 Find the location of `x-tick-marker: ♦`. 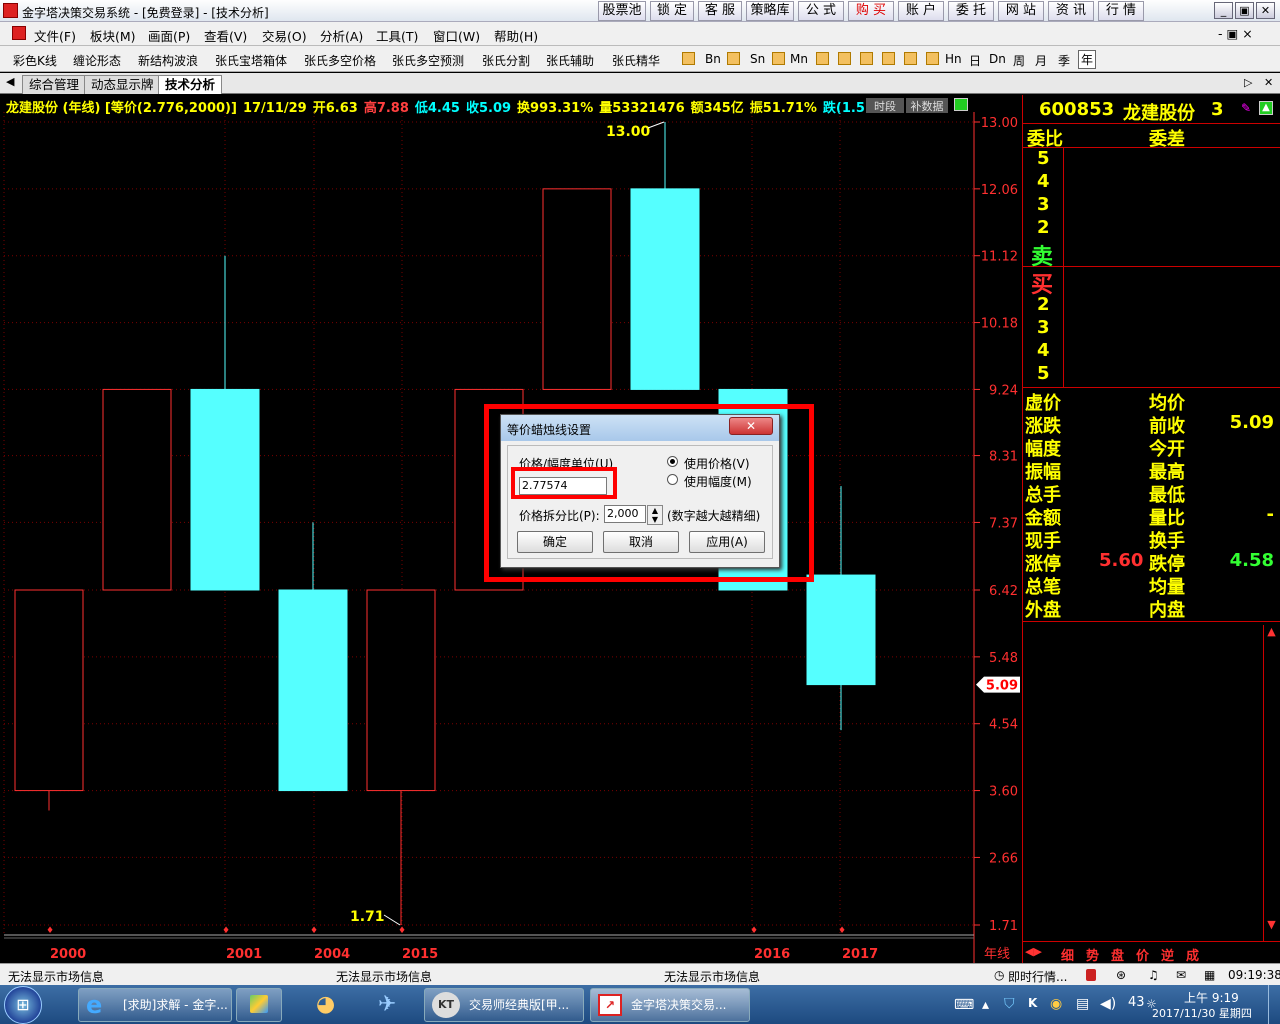

x-tick-marker: ♦ is located at coordinates (50, 931).